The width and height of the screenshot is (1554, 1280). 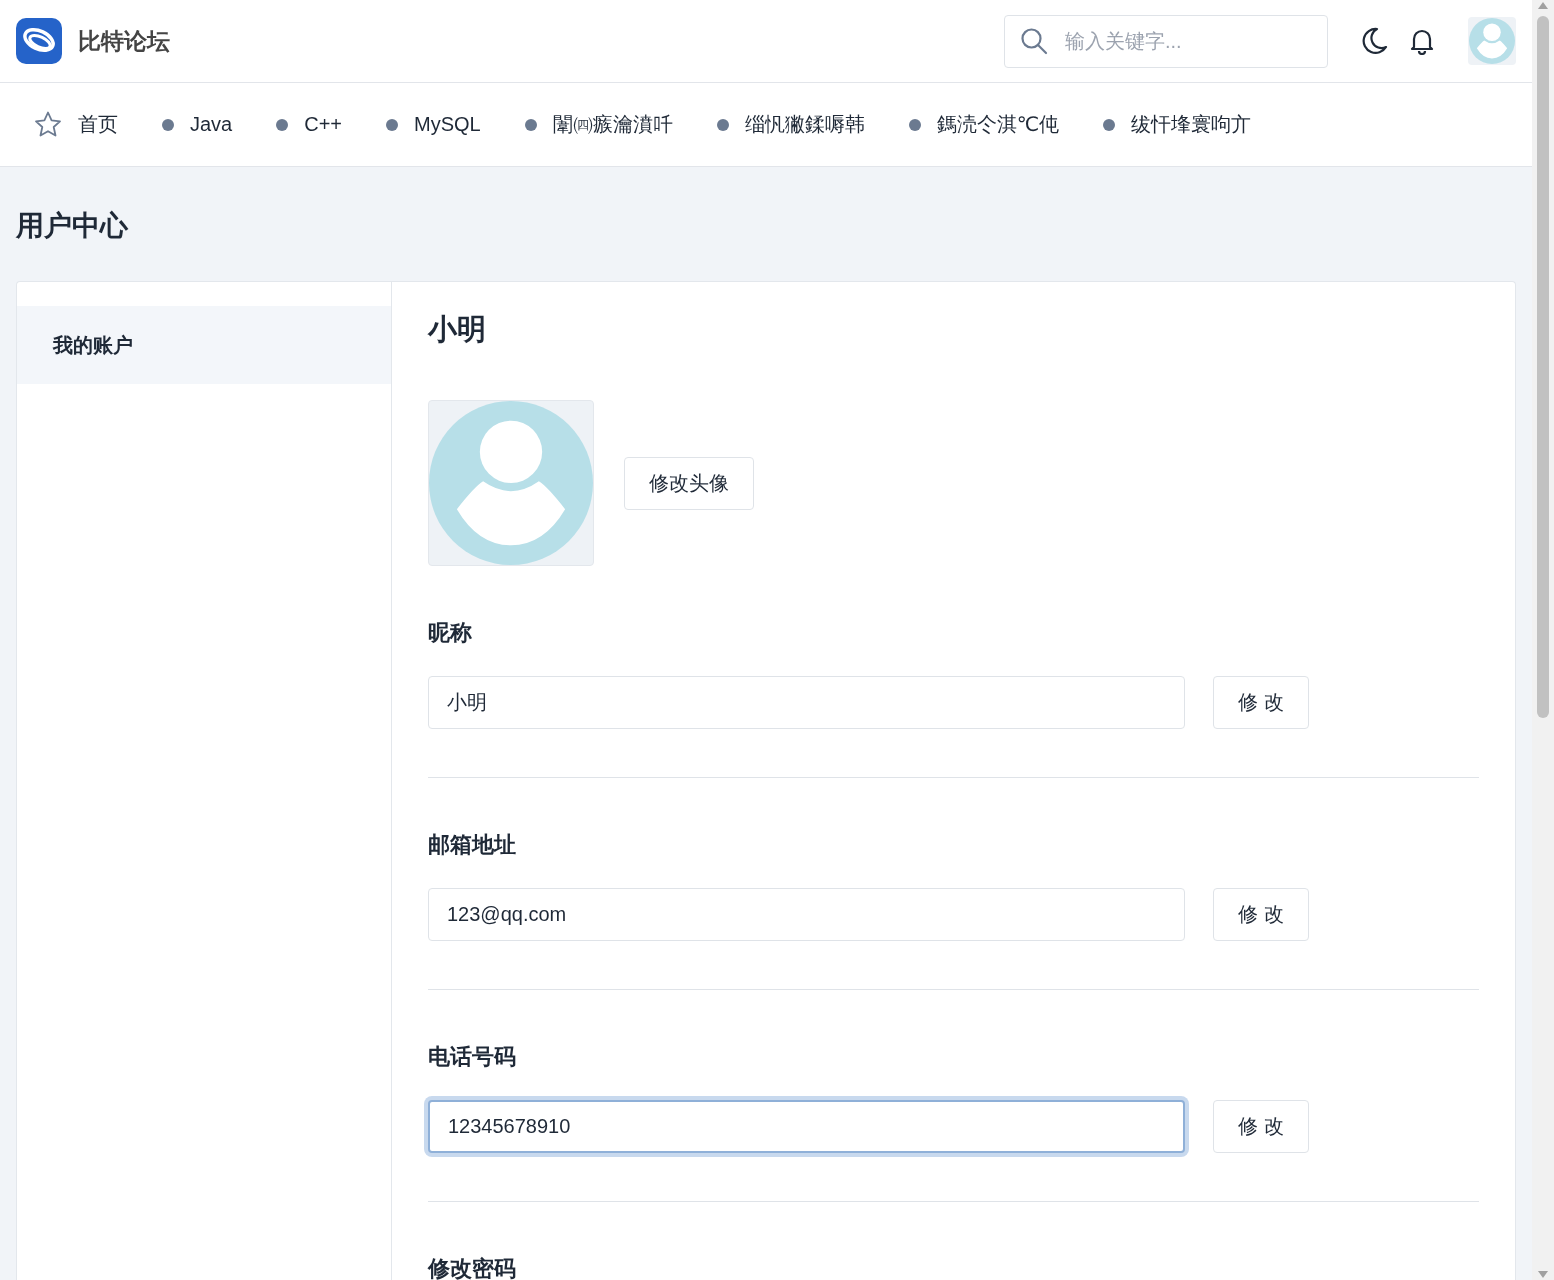 What do you see at coordinates (76, 124) in the screenshot?
I see `nav-link: 首页` at bounding box center [76, 124].